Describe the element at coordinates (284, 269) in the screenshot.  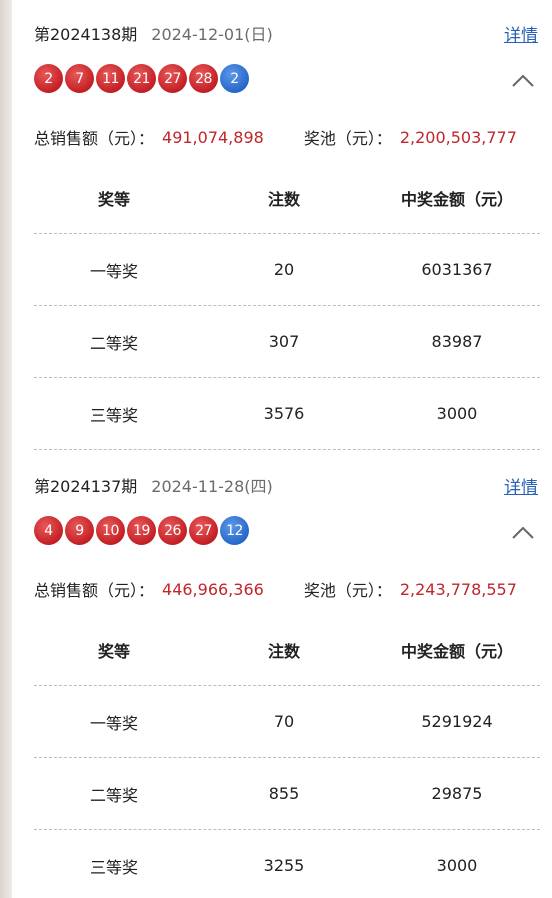
I see `winner-count: 20` at that location.